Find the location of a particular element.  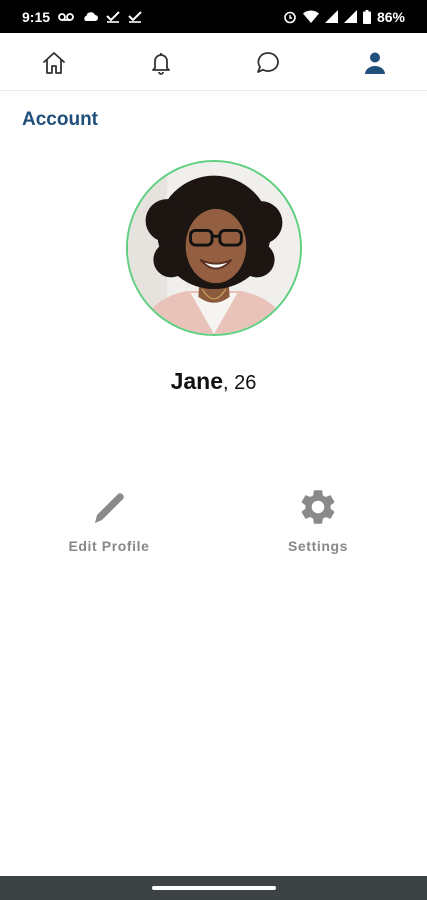

nav-home-button is located at coordinates (54, 63).